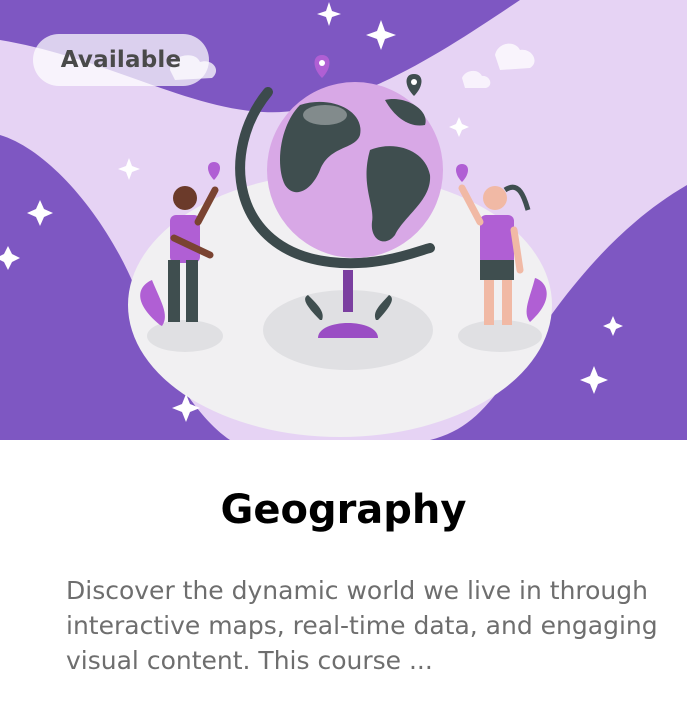 This screenshot has width=687, height=728. What do you see at coordinates (343, 510) in the screenshot?
I see `course-title: Geography` at bounding box center [343, 510].